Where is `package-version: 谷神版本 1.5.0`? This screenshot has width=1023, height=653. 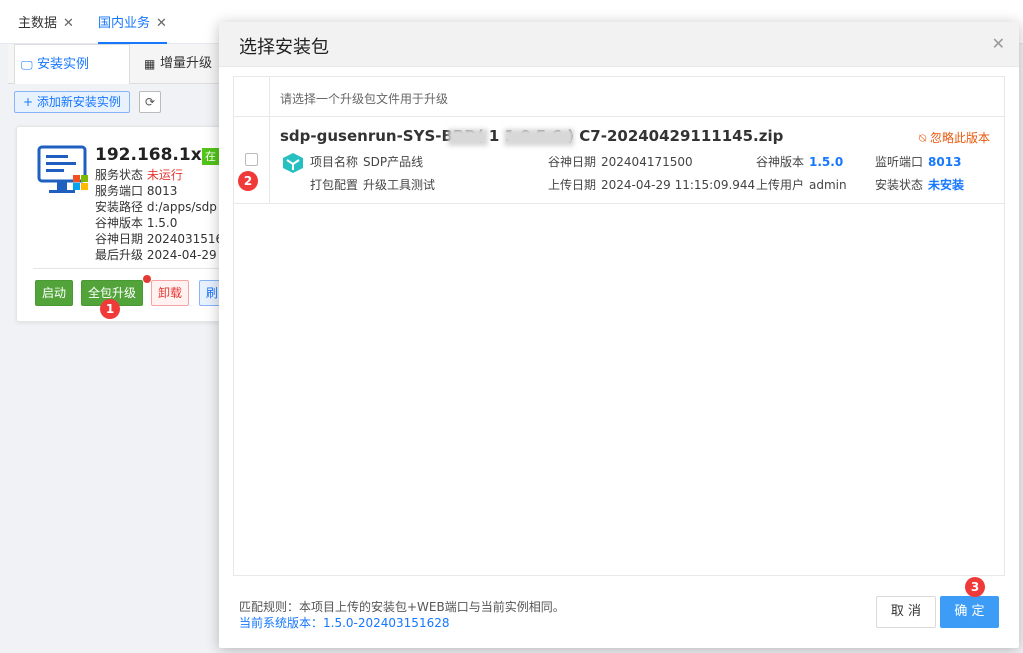
package-version: 谷神版本 1.5.0 is located at coordinates (799, 161).